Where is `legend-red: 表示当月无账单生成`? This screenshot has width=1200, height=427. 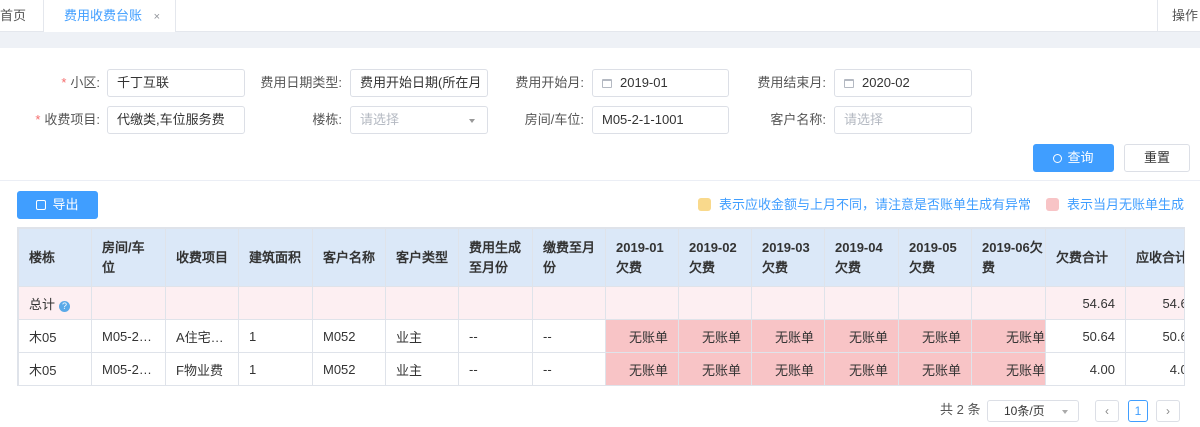 legend-red: 表示当月无账单生成 is located at coordinates (1115, 205).